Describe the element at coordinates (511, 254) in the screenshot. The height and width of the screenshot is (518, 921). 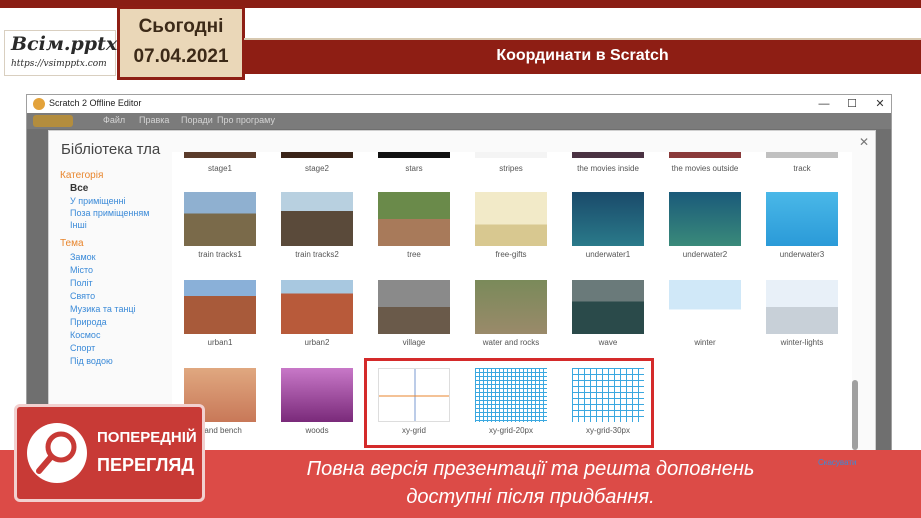
I see `backdrop-label: free-gifts` at that location.